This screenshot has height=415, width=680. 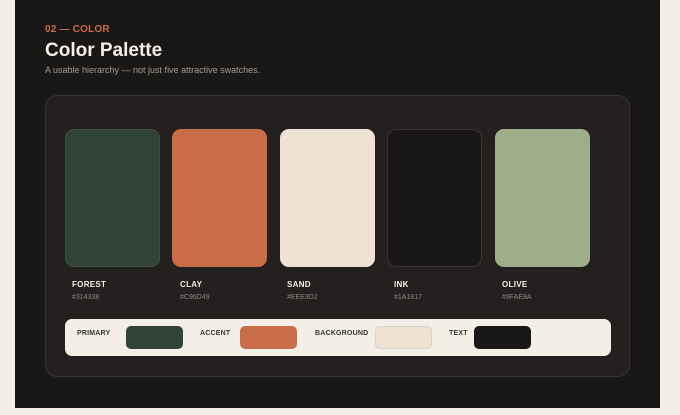 I want to click on swatch-name: OLIVE, so click(x=515, y=284).